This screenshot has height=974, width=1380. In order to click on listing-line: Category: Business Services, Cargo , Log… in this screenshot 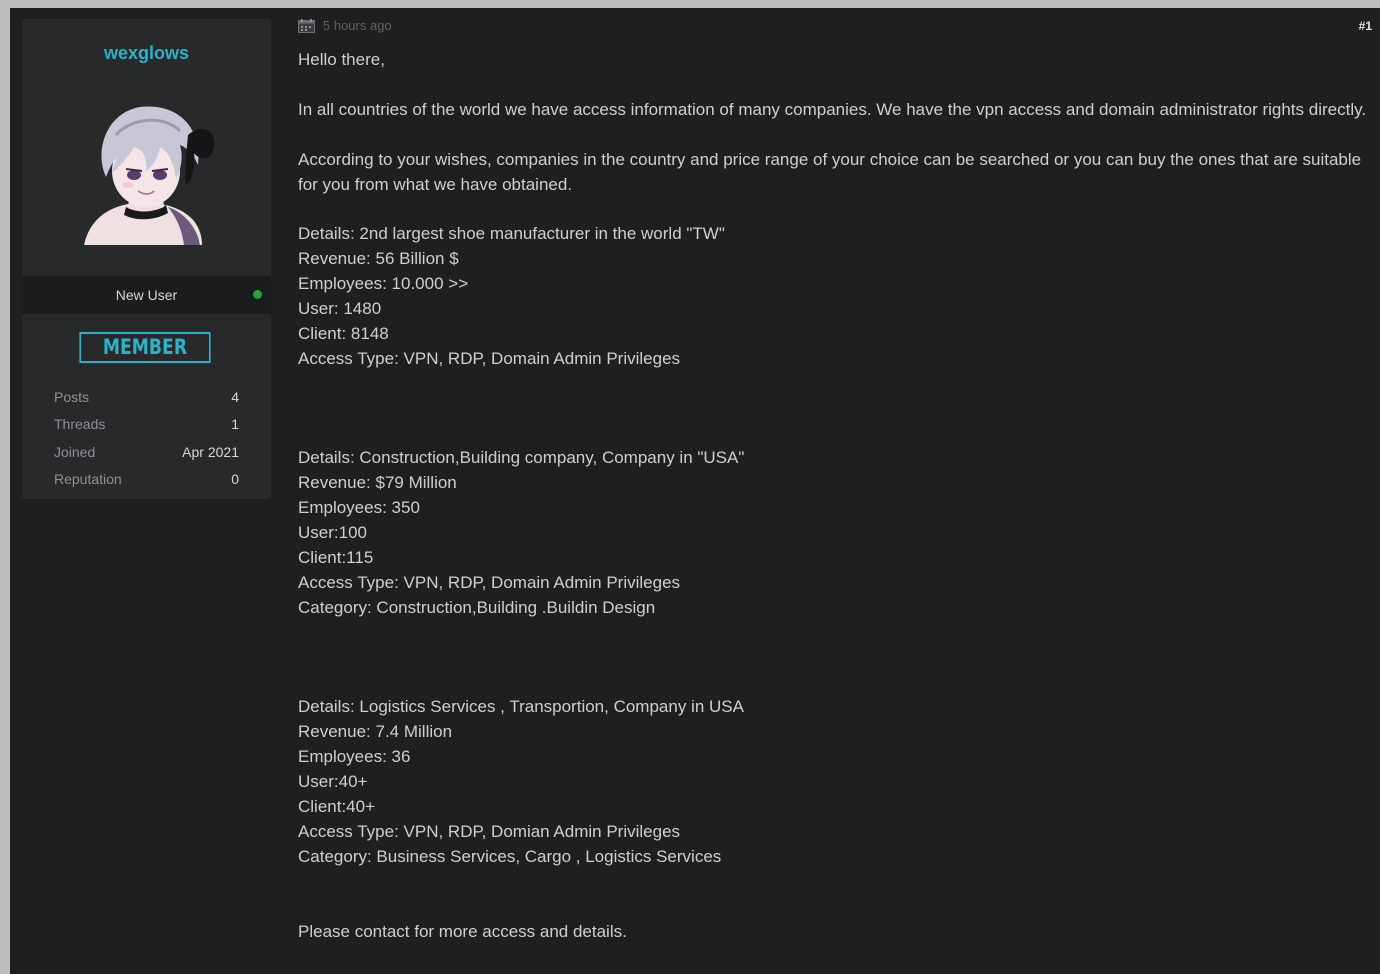, I will do `click(510, 856)`.